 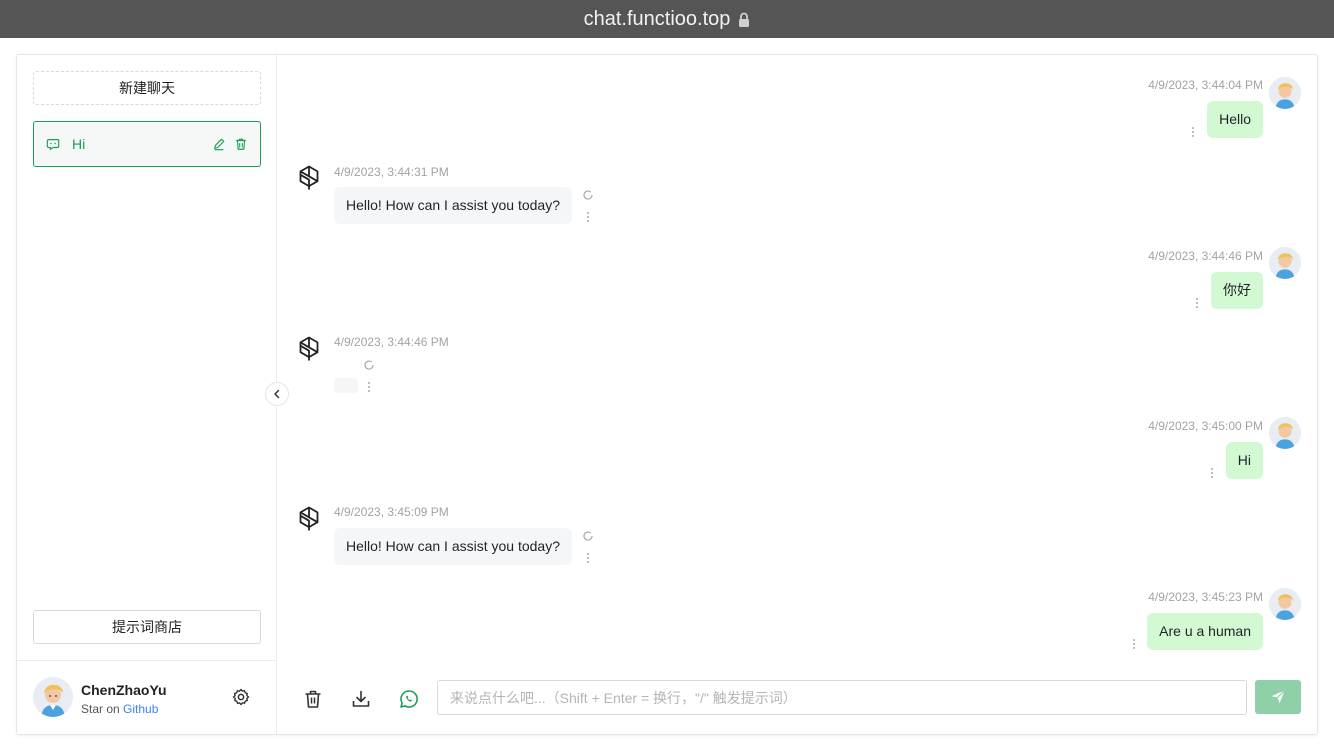 What do you see at coordinates (842, 697) in the screenshot?
I see `chat-message-input` at bounding box center [842, 697].